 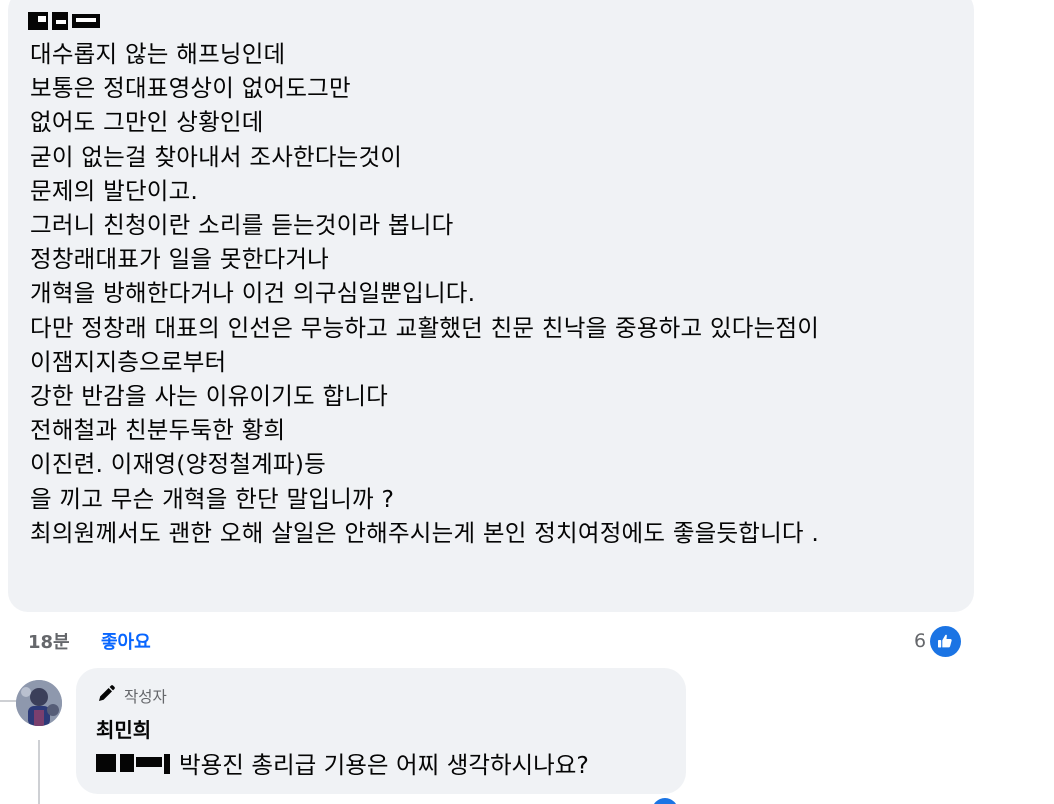 What do you see at coordinates (66, 21) in the screenshot?
I see `comment-author-redacted` at bounding box center [66, 21].